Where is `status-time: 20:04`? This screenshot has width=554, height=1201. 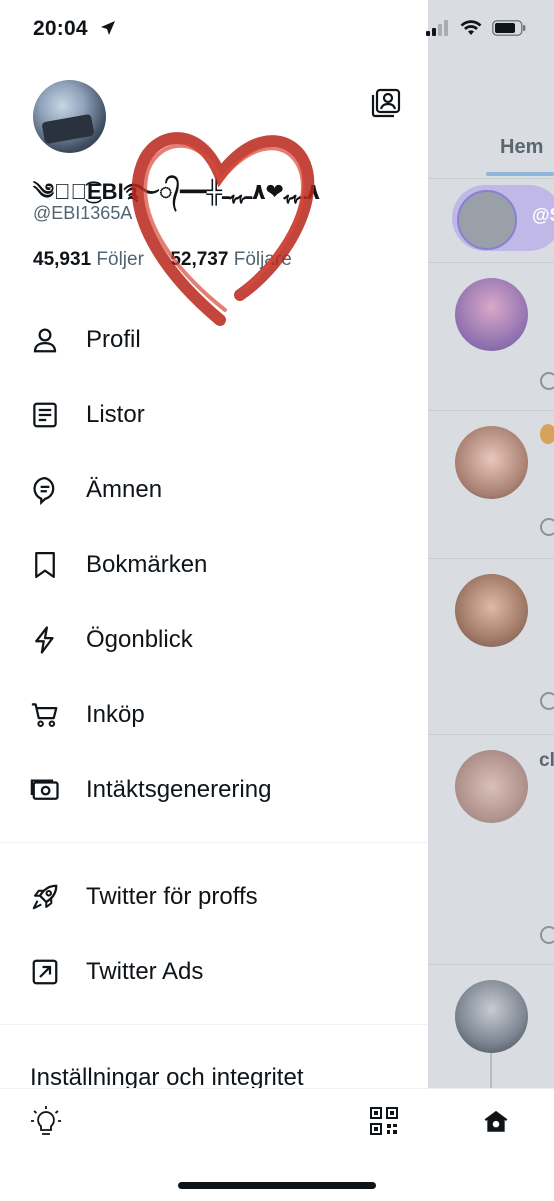
status-time: 20:04 is located at coordinates (60, 28).